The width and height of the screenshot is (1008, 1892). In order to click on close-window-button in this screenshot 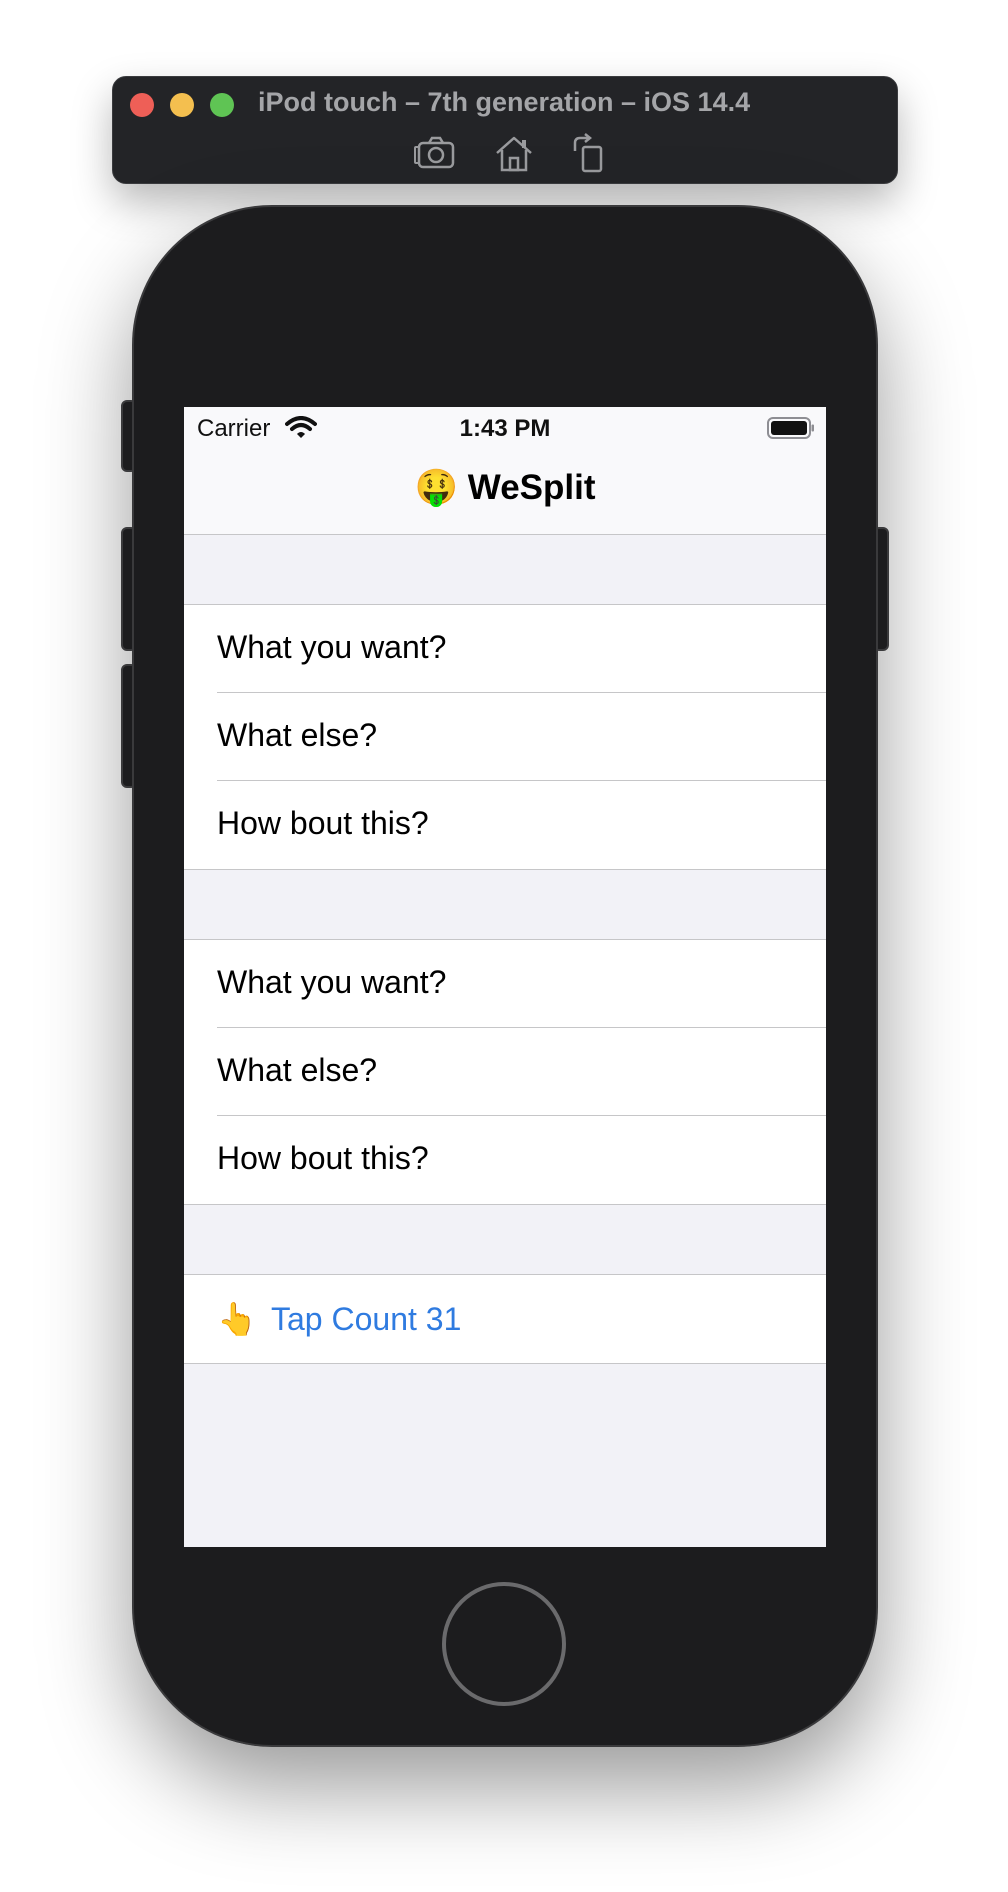, I will do `click(142, 105)`.